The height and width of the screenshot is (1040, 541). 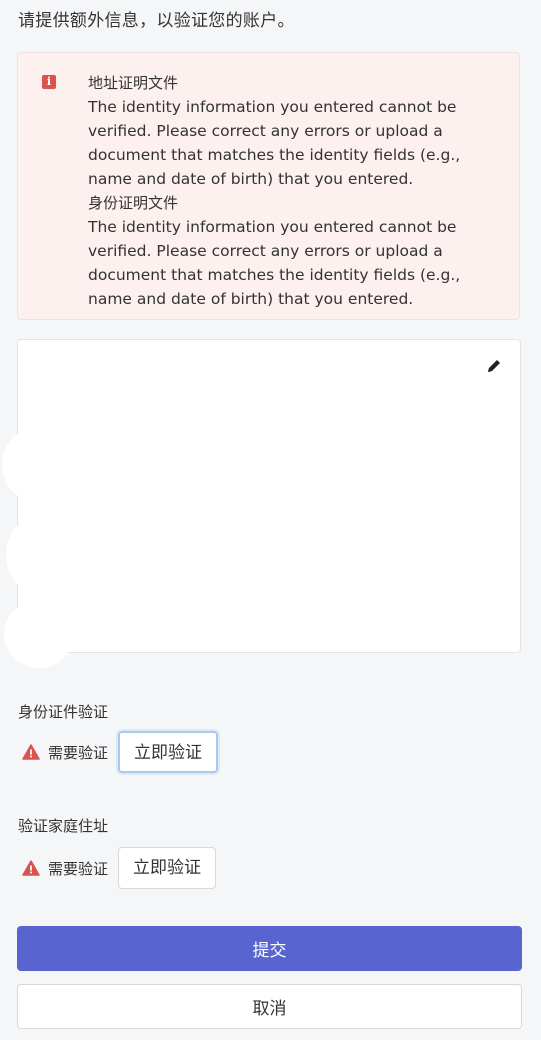 I want to click on id-verification-label: 身份证件验证, so click(x=63, y=712).